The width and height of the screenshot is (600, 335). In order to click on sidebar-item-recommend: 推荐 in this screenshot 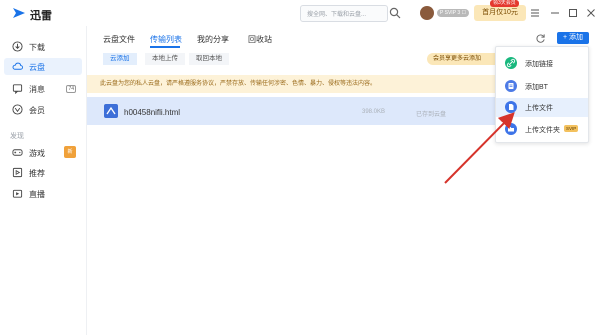, I will do `click(43, 172)`.